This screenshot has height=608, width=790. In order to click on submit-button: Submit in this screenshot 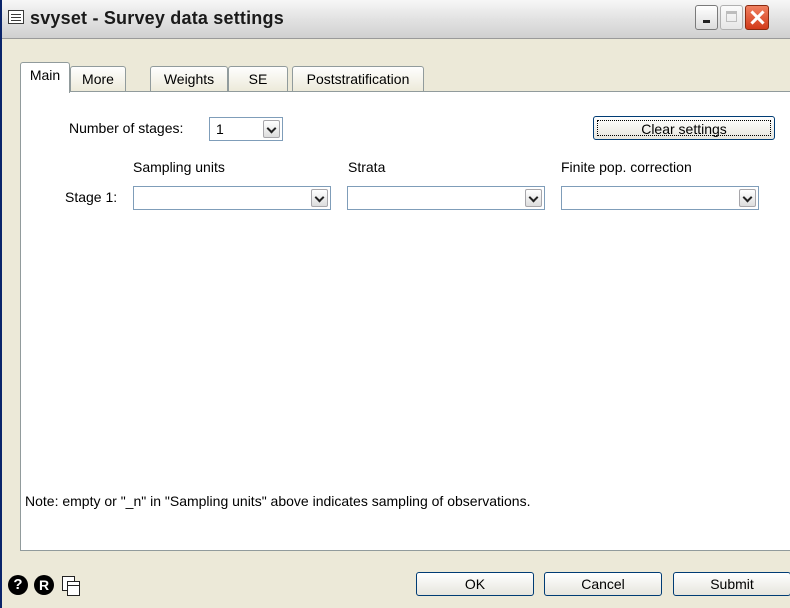, I will do `click(731, 584)`.